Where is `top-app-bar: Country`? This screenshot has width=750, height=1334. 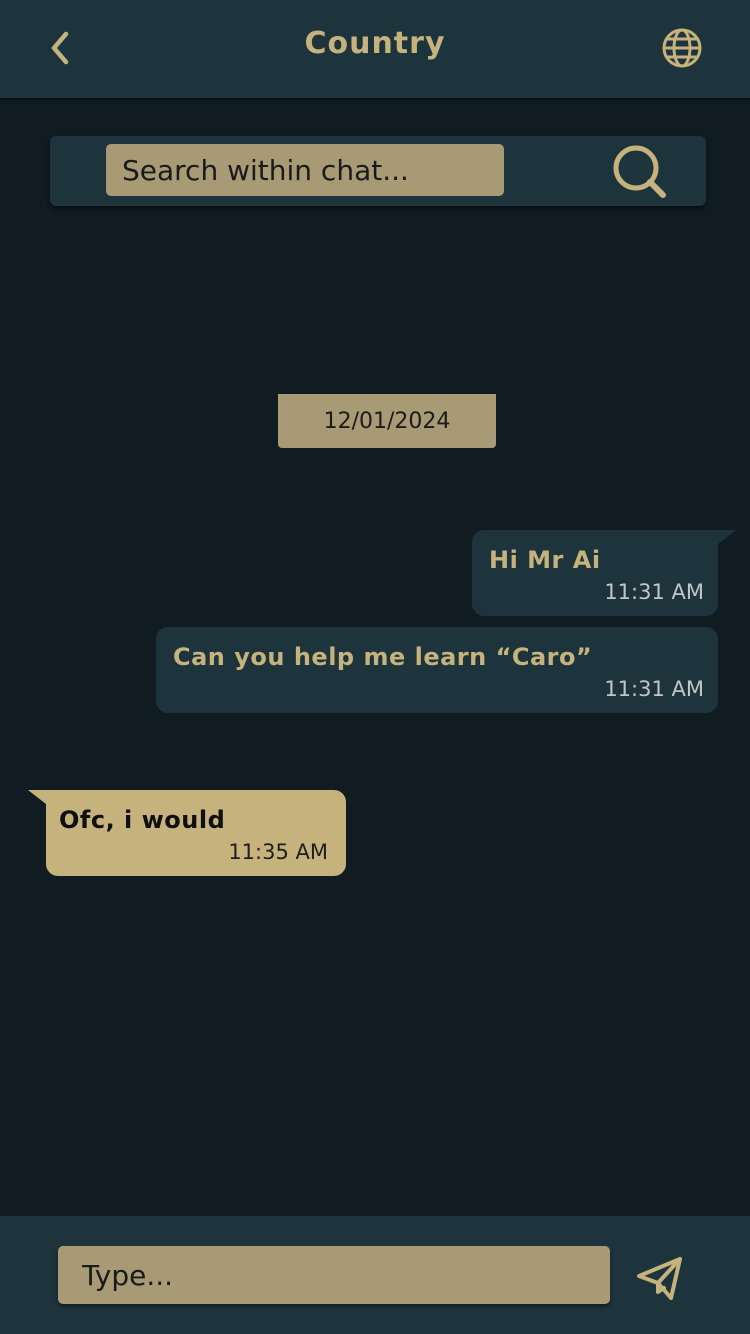 top-app-bar: Country is located at coordinates (375, 50).